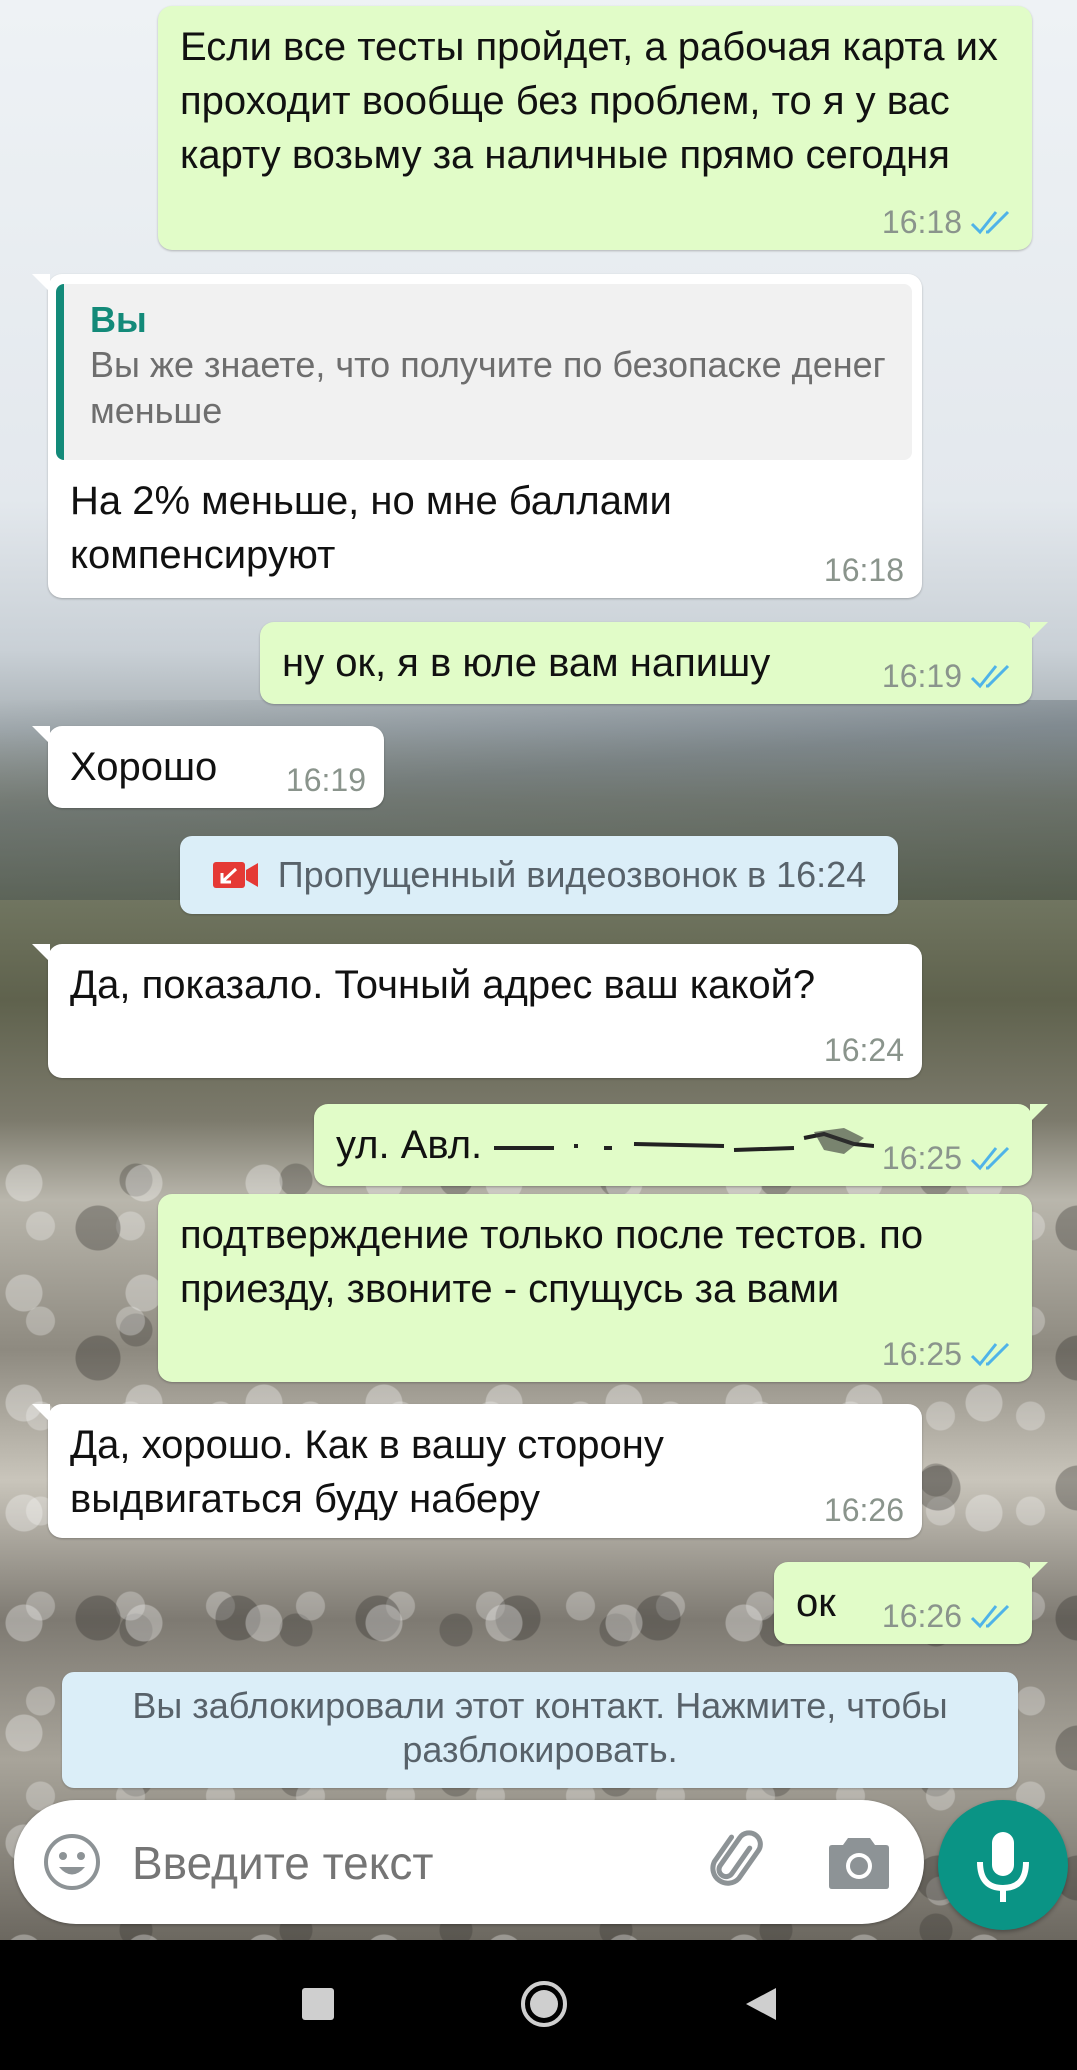 The width and height of the screenshot is (1077, 2070). I want to click on voice-record-button, so click(1003, 1865).